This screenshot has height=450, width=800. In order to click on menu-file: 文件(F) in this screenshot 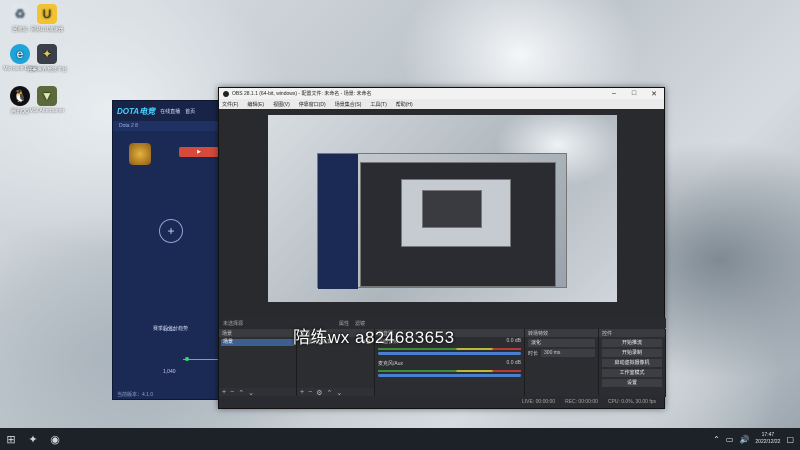, I will do `click(230, 104)`.